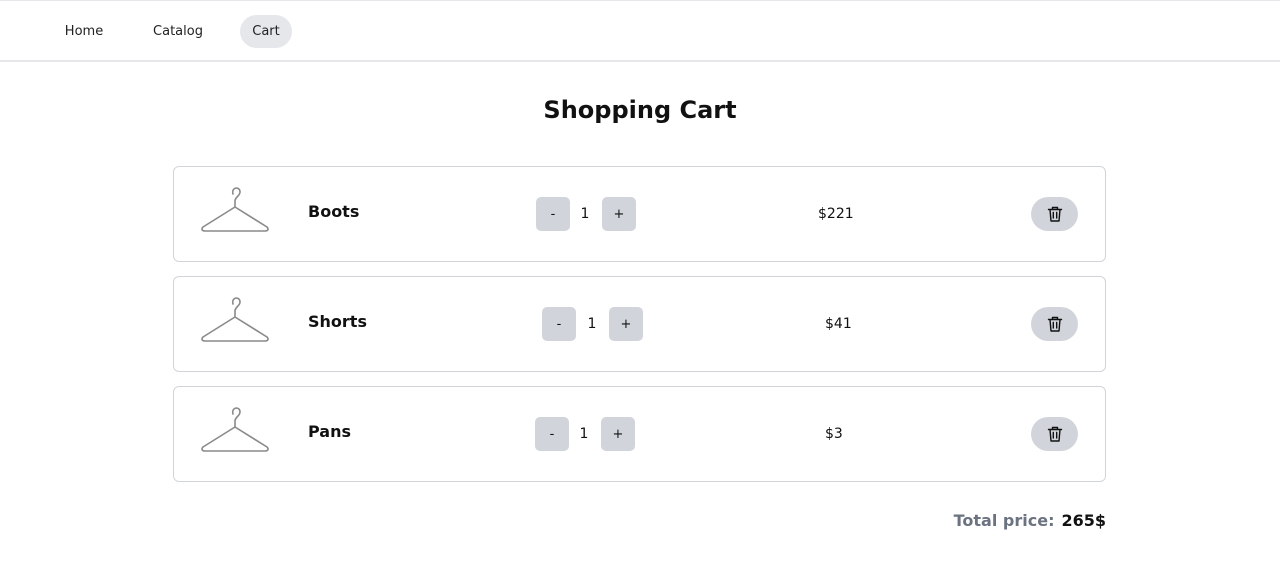 The image size is (1280, 579). I want to click on item-price: $41, so click(838, 324).